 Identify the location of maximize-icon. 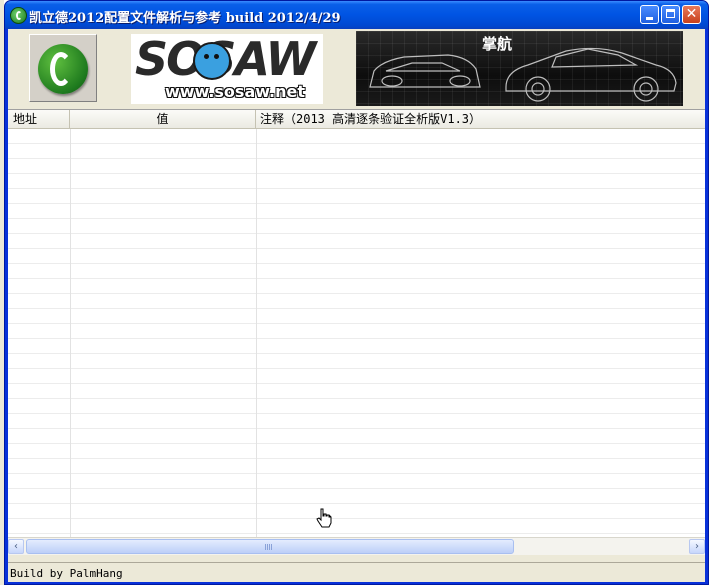
(670, 13).